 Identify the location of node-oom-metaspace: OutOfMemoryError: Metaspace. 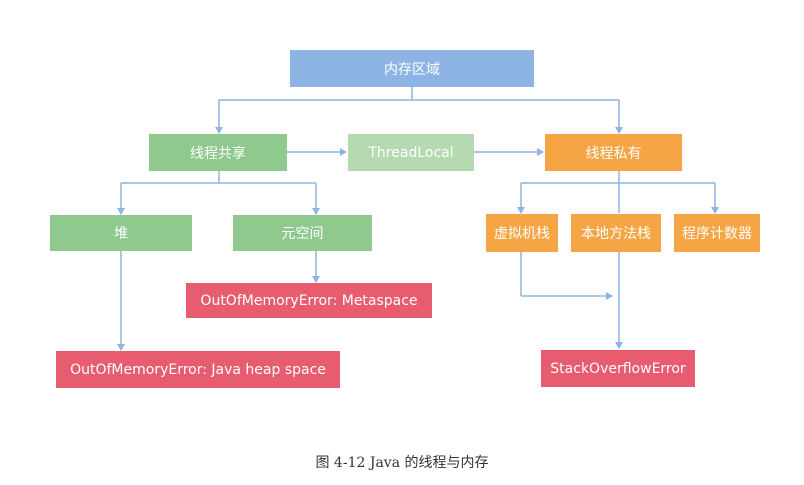
(309, 300).